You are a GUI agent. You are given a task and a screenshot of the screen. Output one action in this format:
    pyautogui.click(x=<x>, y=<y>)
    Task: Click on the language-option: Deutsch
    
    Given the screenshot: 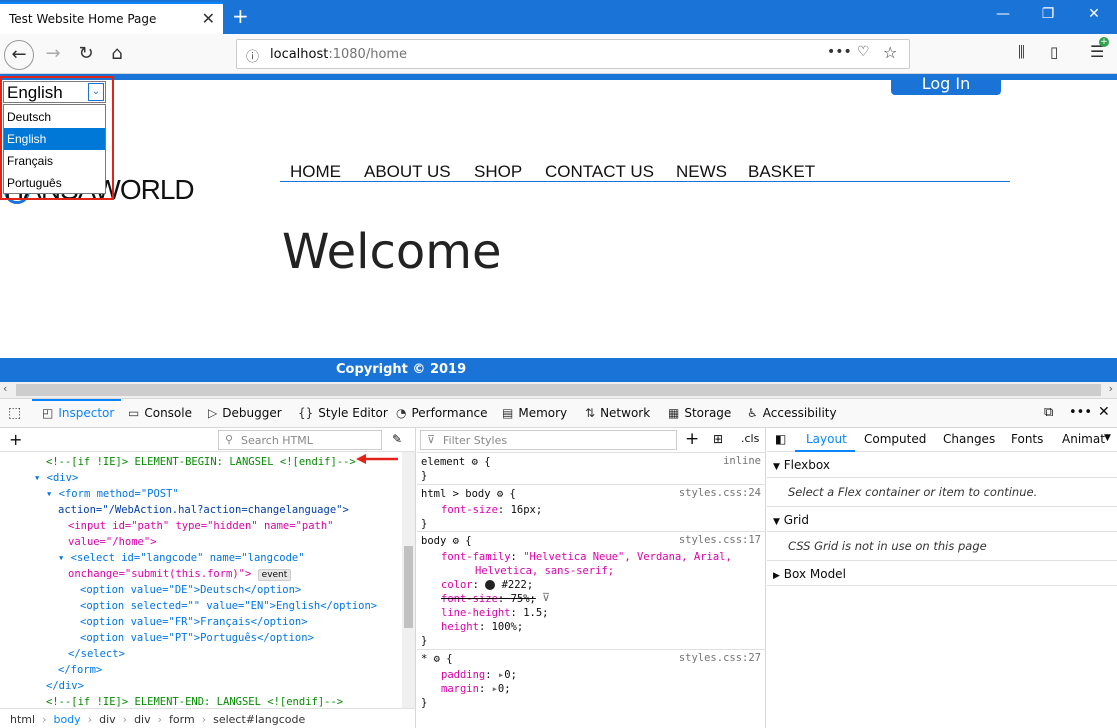 What is the action you would take?
    pyautogui.click(x=54, y=117)
    